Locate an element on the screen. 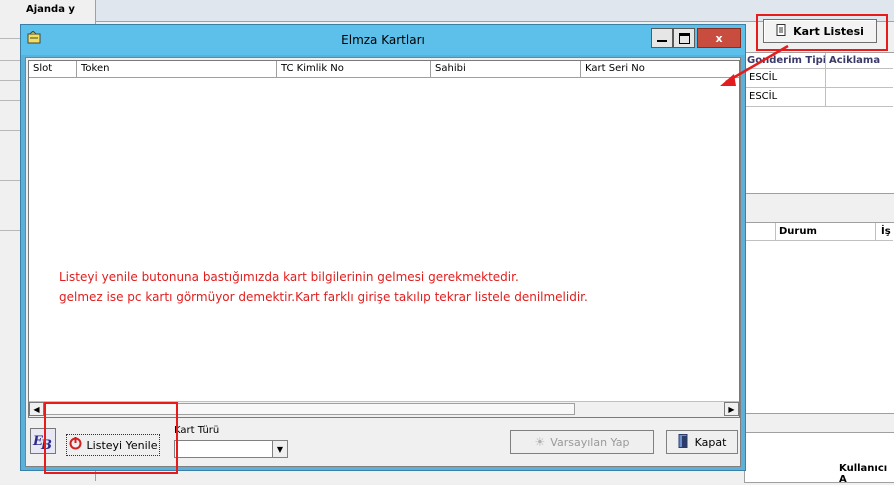 The image size is (894, 485). grid-header-user: Kullanıcı A is located at coordinates (863, 474).